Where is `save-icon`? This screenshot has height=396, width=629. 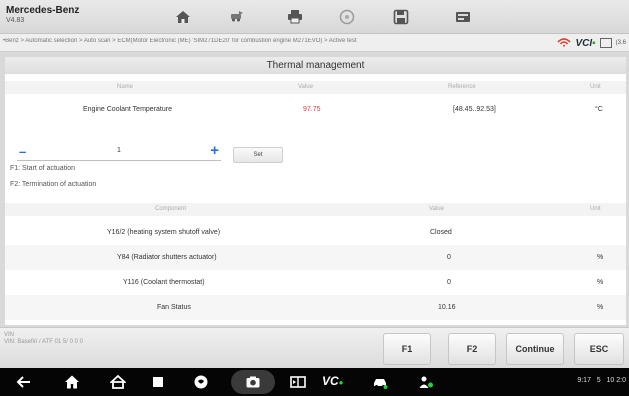 save-icon is located at coordinates (401, 17).